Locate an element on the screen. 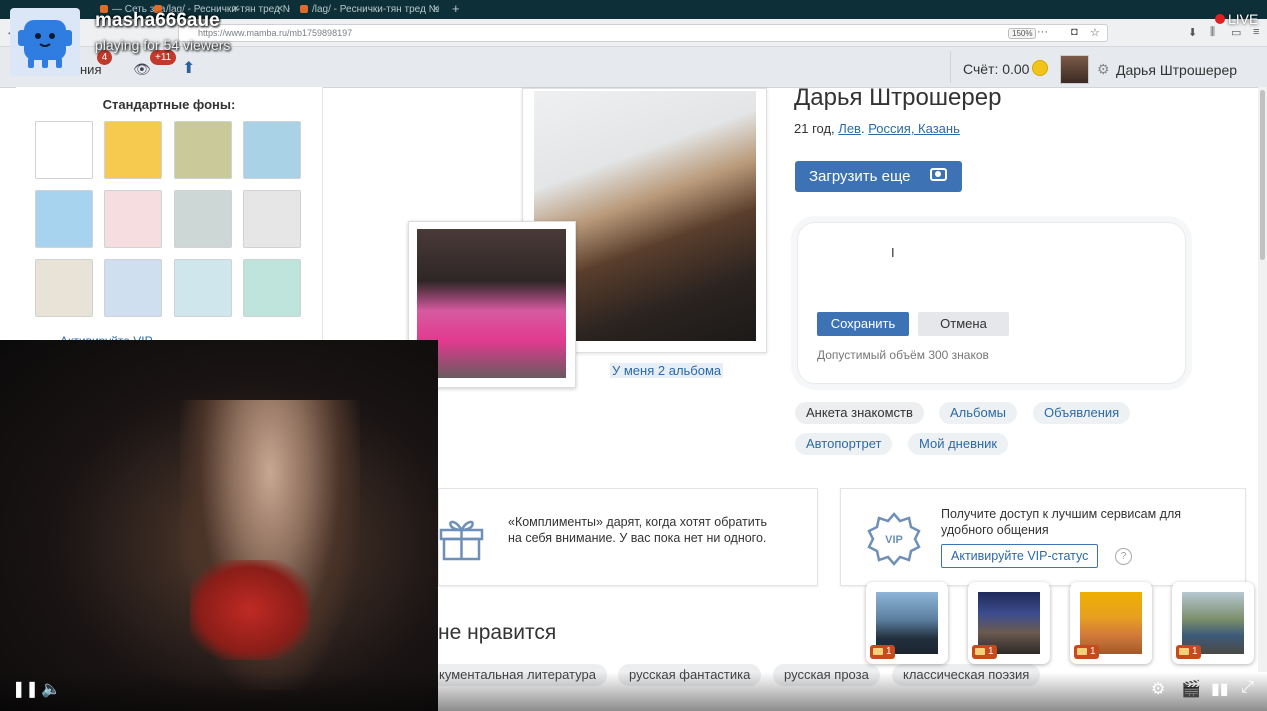 This screenshot has height=711, width=1267. dislikes-title: не нравится is located at coordinates (497, 632).